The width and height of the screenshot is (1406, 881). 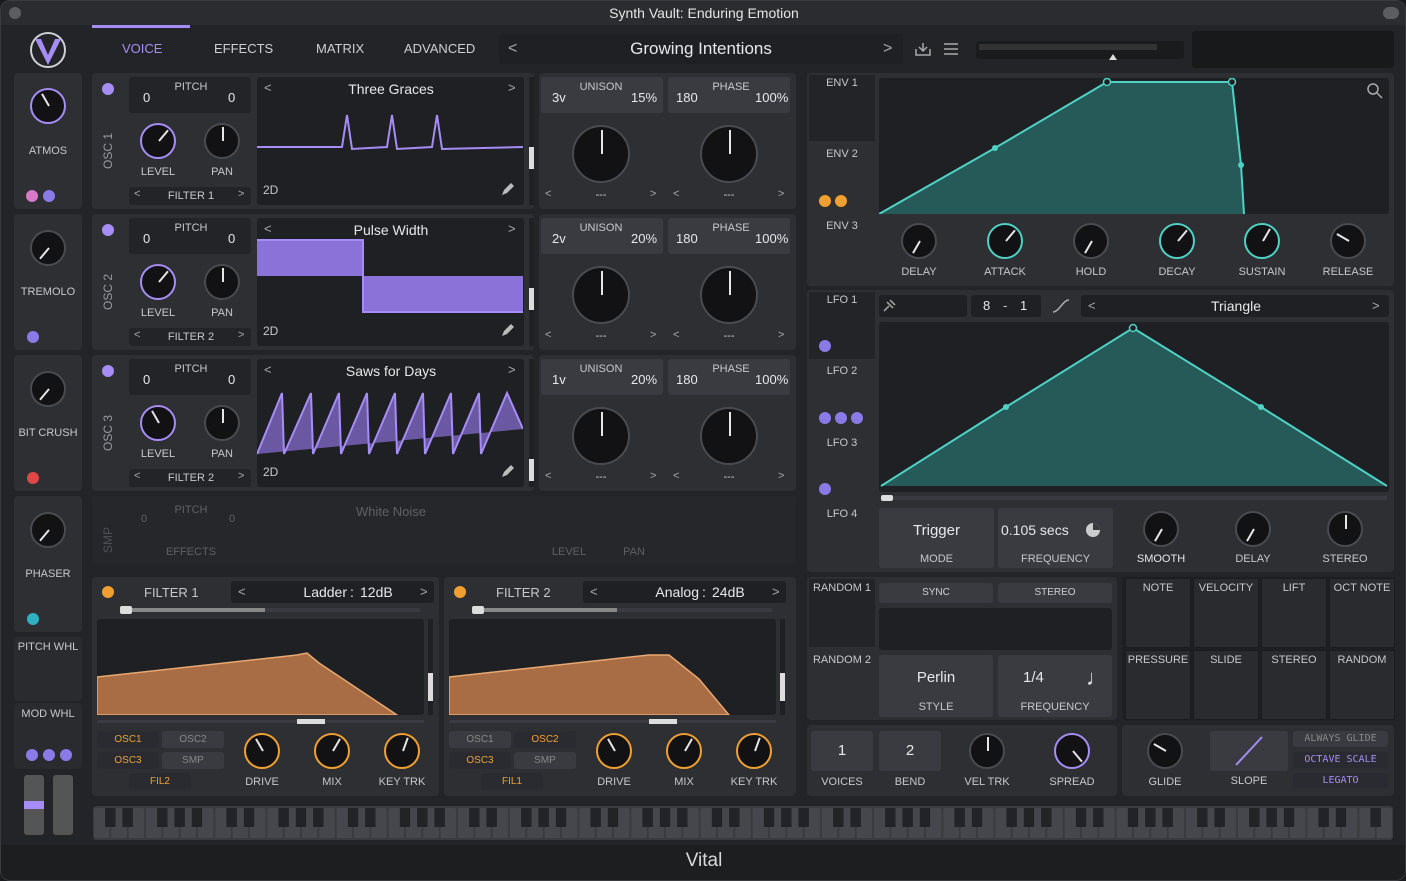 I want to click on osc1-filter-next: >, so click(x=241, y=194).